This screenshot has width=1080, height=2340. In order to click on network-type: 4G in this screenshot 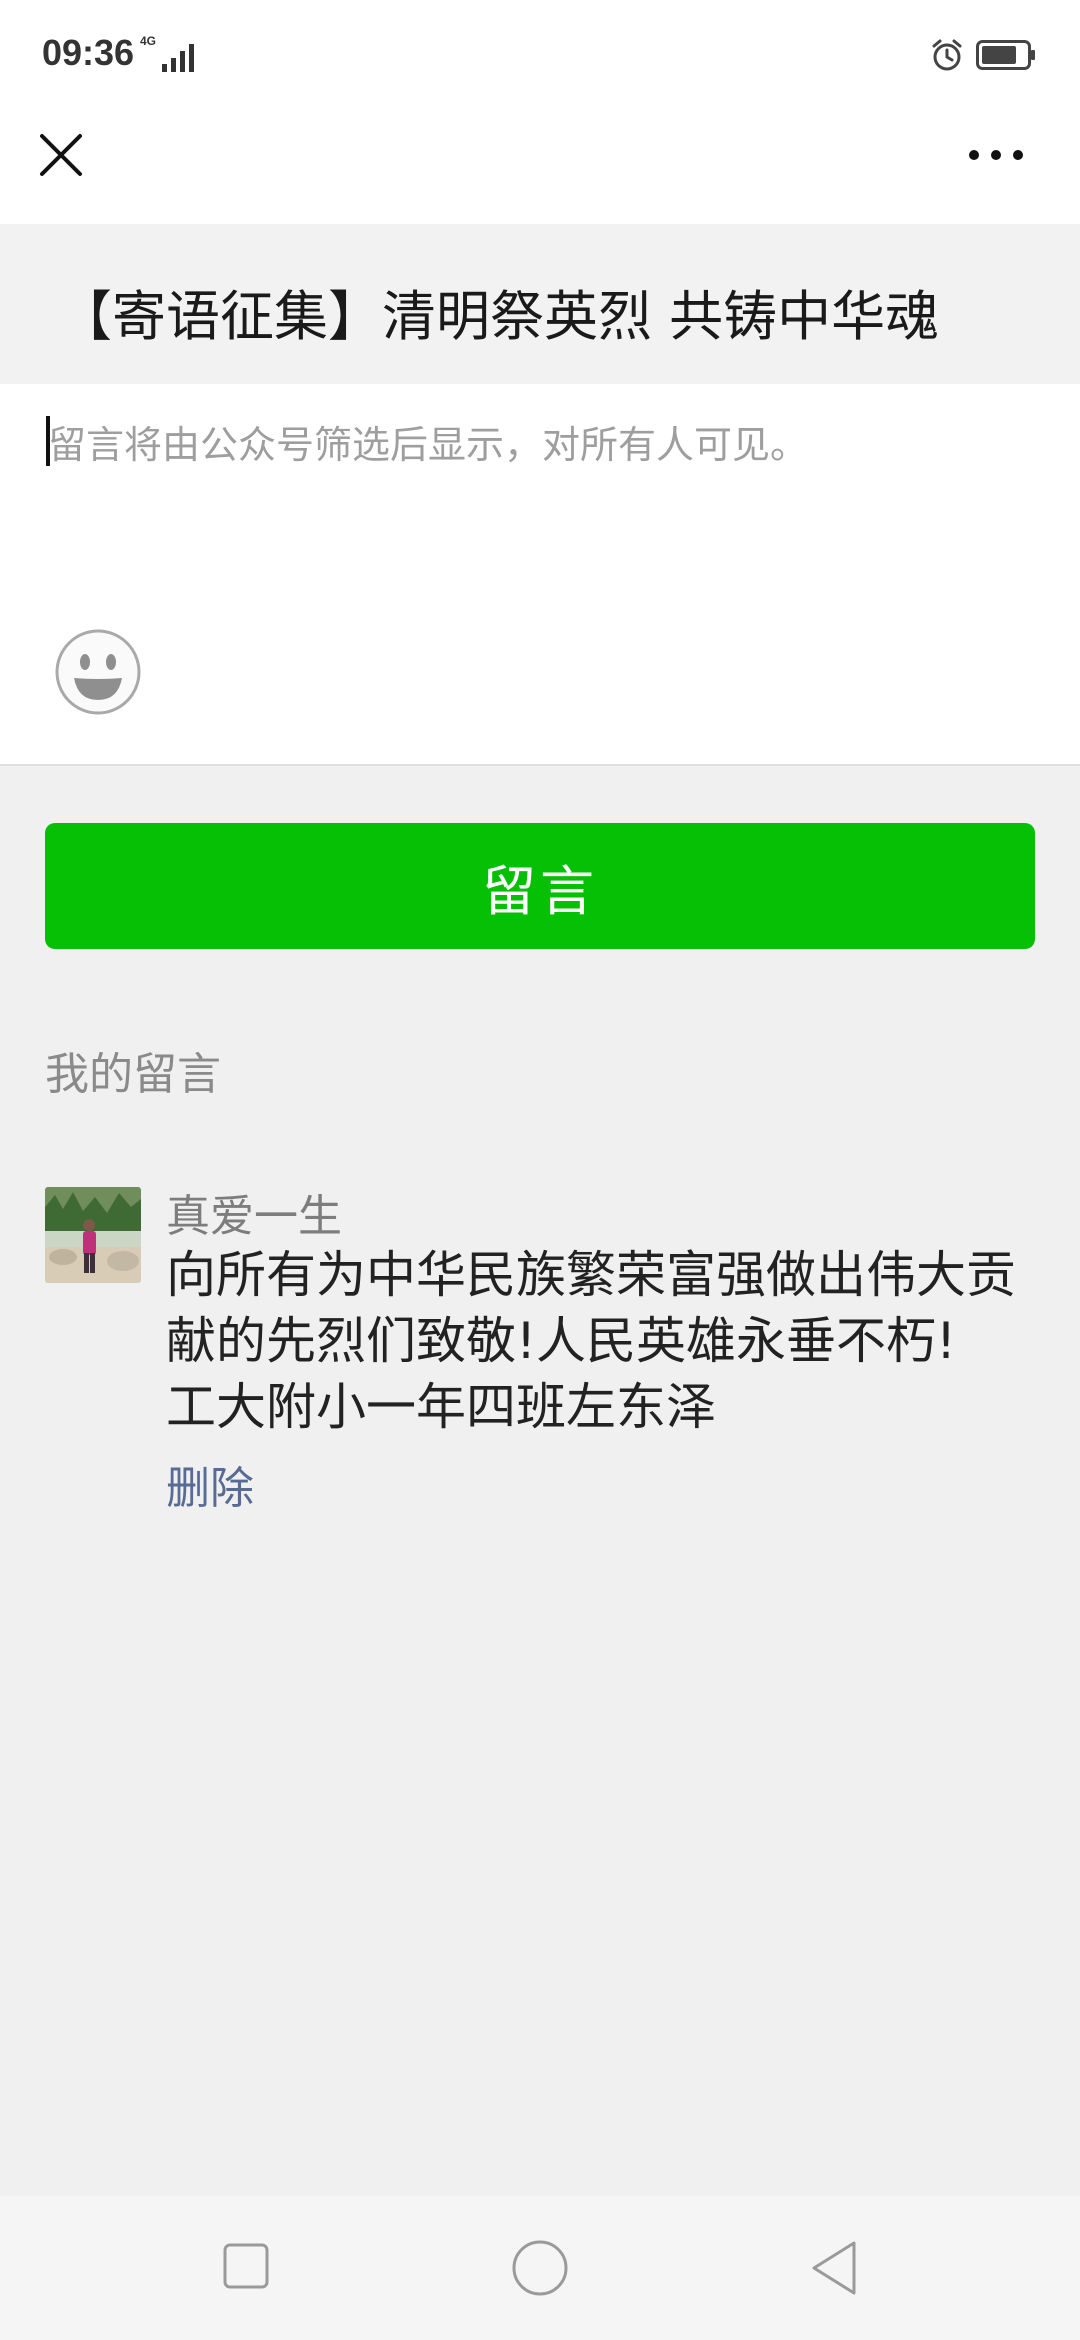, I will do `click(148, 41)`.